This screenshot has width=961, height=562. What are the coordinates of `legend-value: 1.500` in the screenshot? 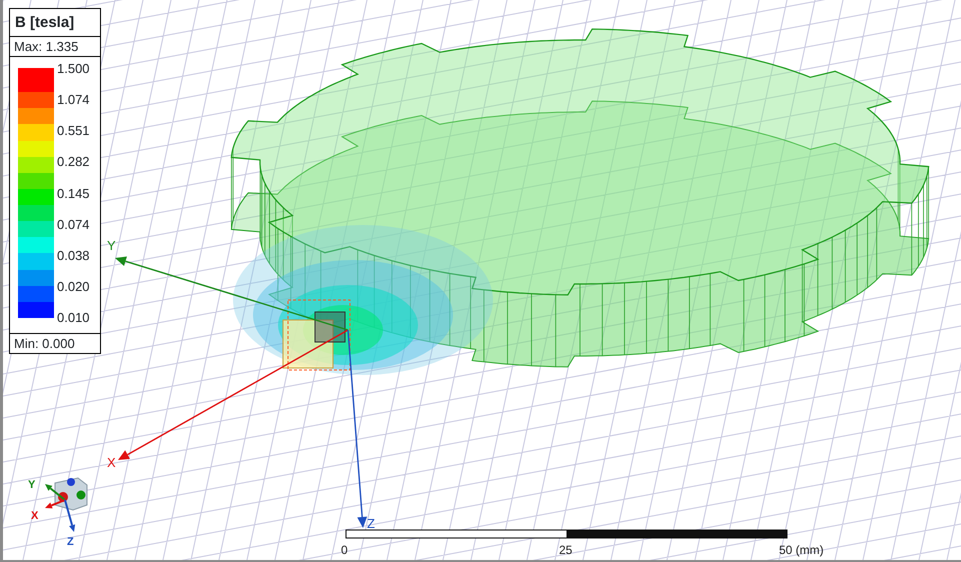 It's located at (73, 68).